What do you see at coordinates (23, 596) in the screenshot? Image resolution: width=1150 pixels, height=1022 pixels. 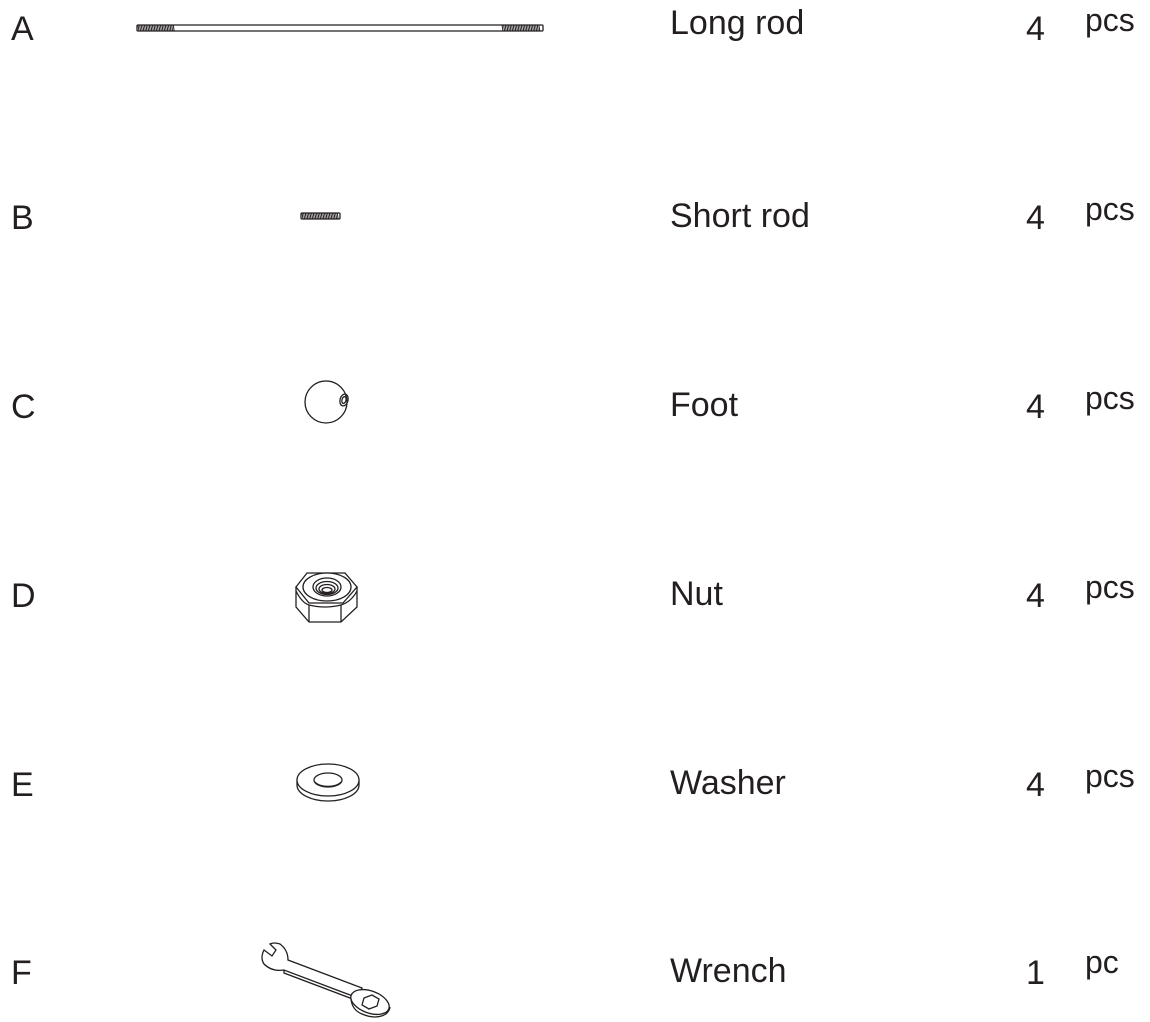 I see `part-letter: D` at bounding box center [23, 596].